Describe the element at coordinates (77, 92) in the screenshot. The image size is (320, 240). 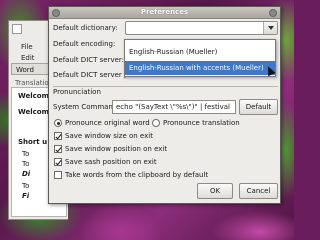
I see `pronunciation-section-label: Pronunciation` at that location.